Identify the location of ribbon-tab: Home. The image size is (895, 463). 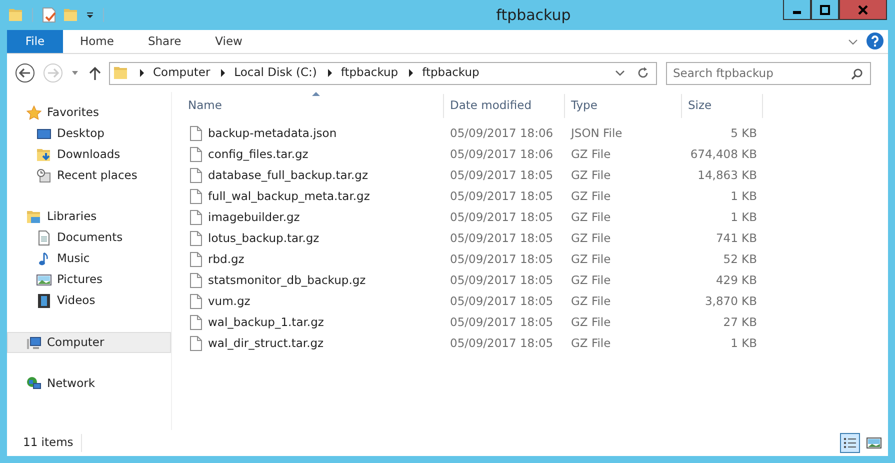
(97, 41).